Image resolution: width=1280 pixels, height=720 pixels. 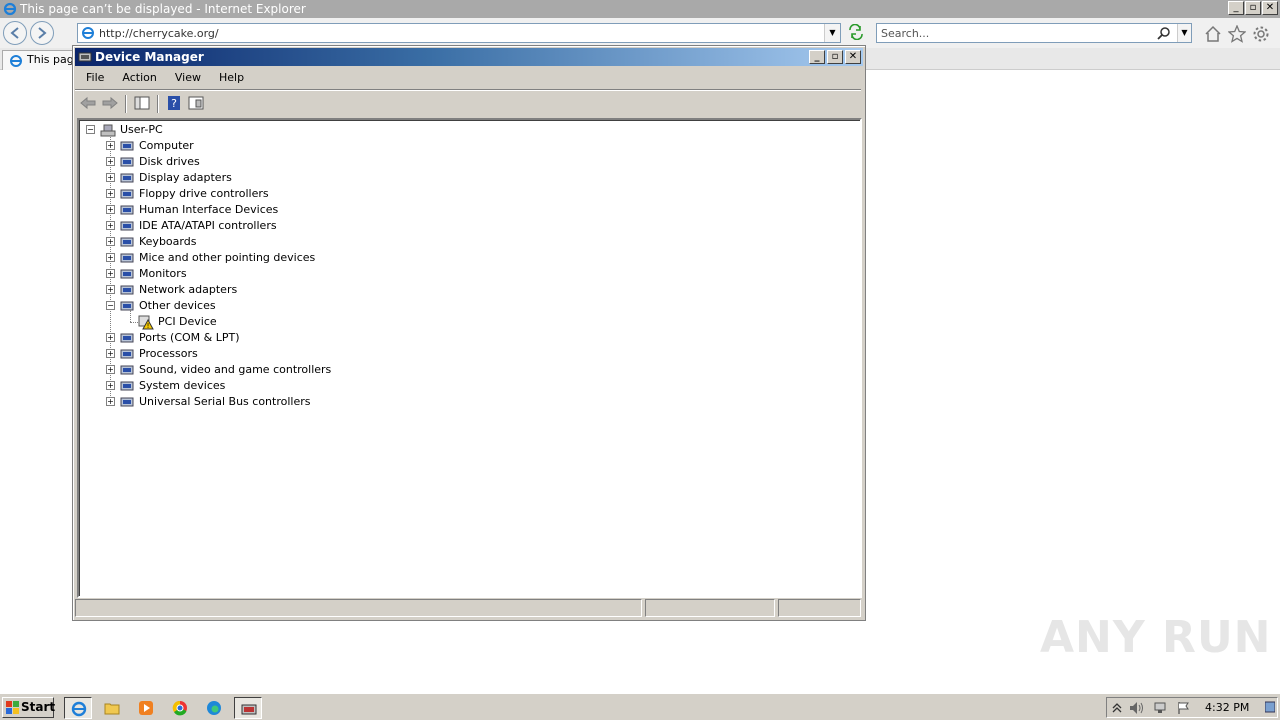 I want to click on tree-connector, so click(x=134, y=322).